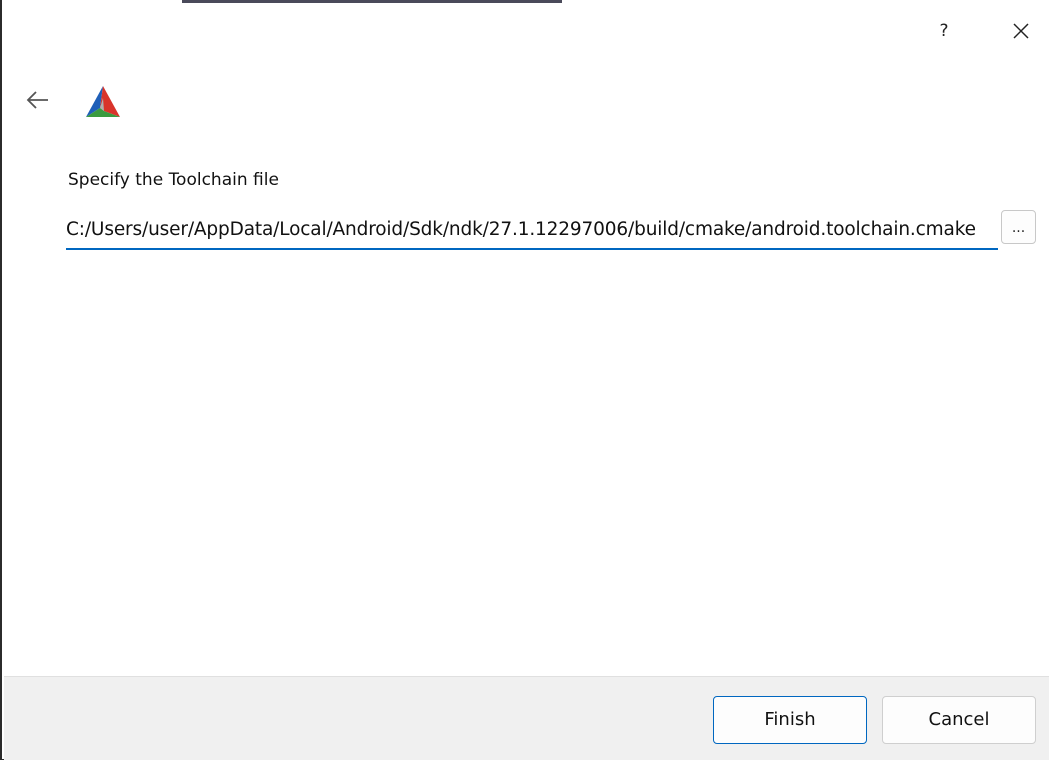  What do you see at coordinates (790, 720) in the screenshot?
I see `finish-button: Finish` at bounding box center [790, 720].